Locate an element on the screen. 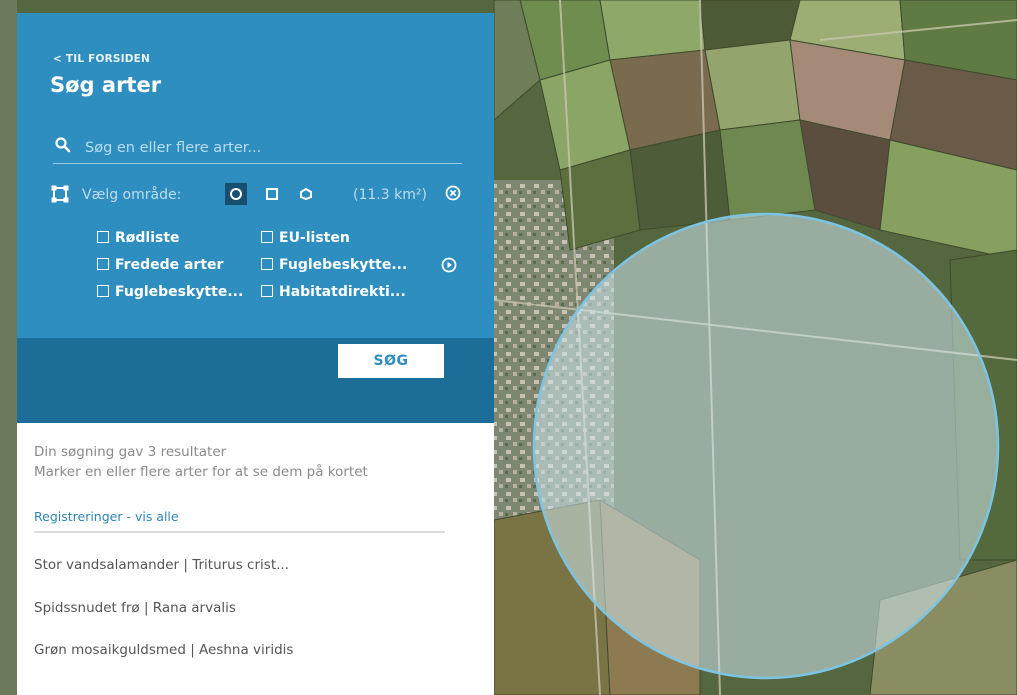 This screenshot has width=1017, height=695. circle-icon is located at coordinates (236, 194).